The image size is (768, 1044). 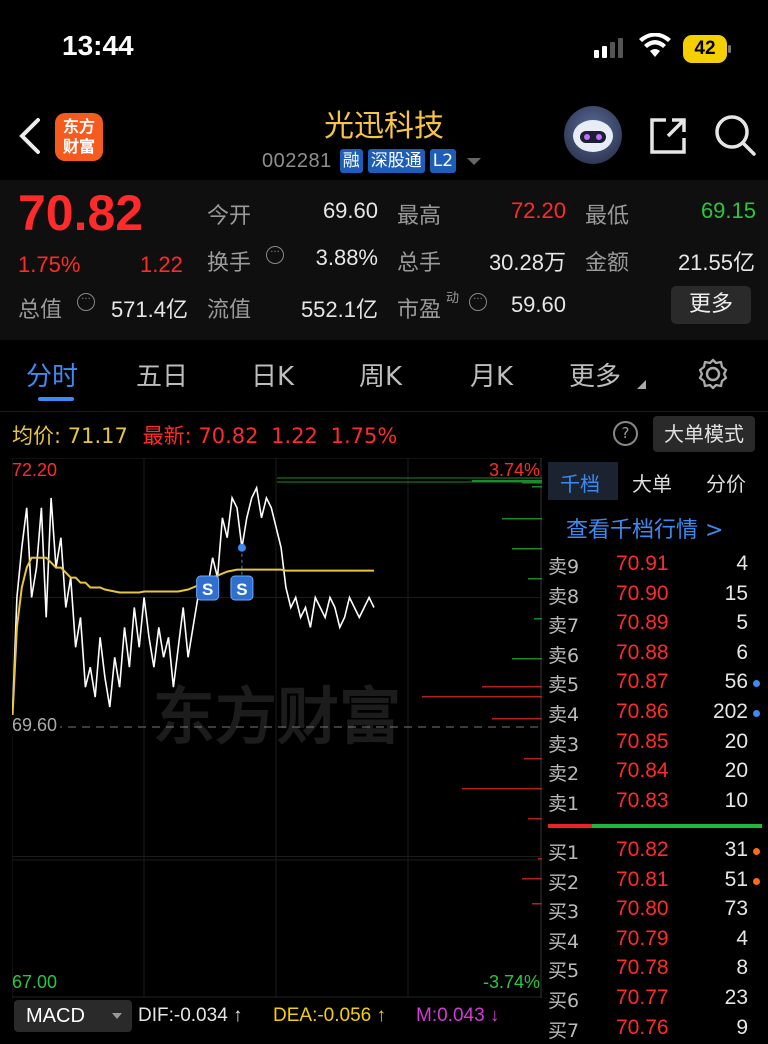 What do you see at coordinates (742, 652) in the screenshot?
I see `ask-volume: 6` at bounding box center [742, 652].